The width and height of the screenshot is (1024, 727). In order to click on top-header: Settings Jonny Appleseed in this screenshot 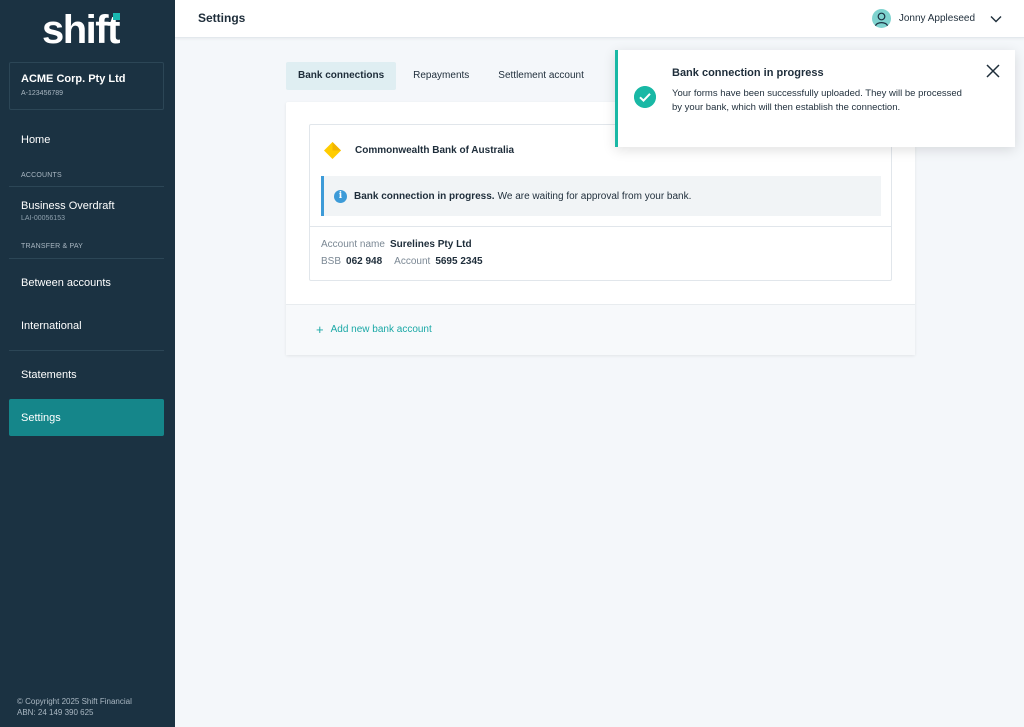, I will do `click(599, 19)`.